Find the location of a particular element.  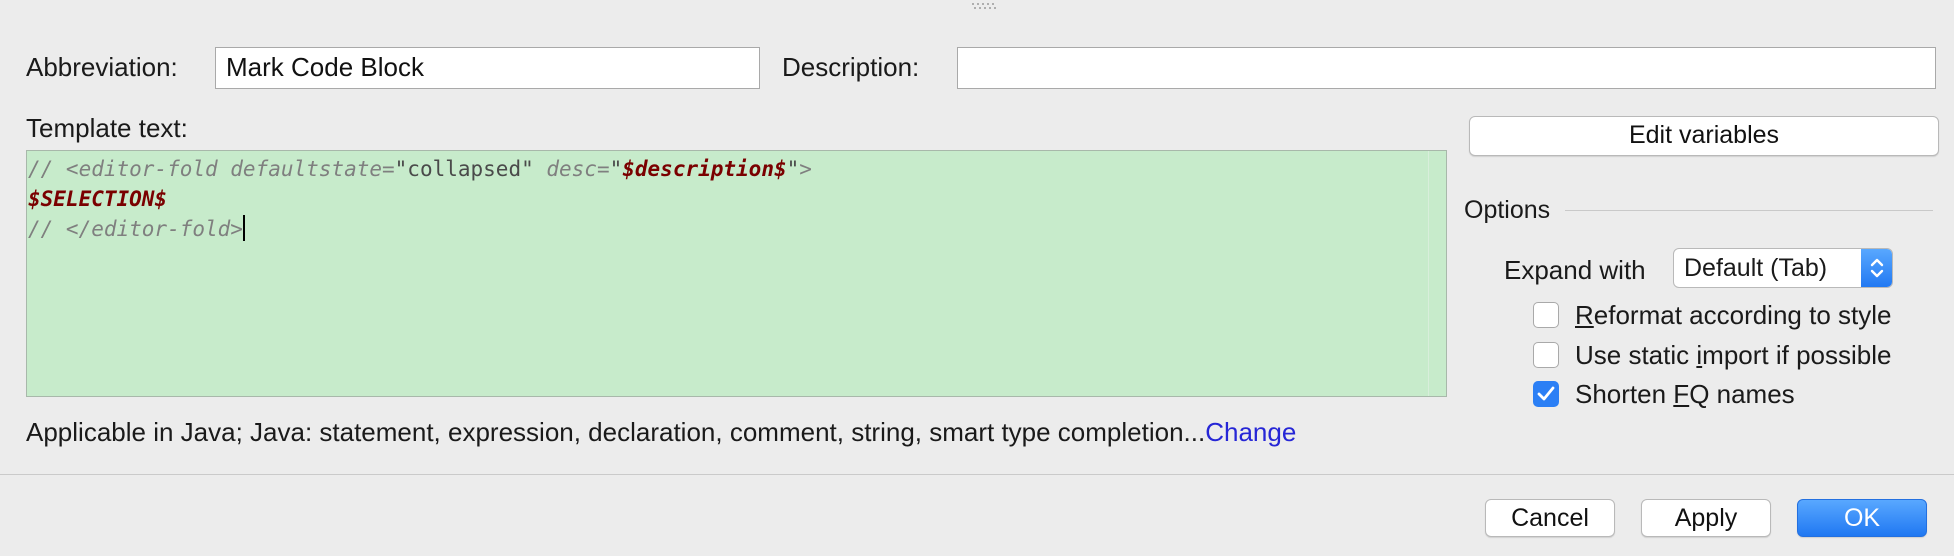

code-token: > is located at coordinates (805, 169).